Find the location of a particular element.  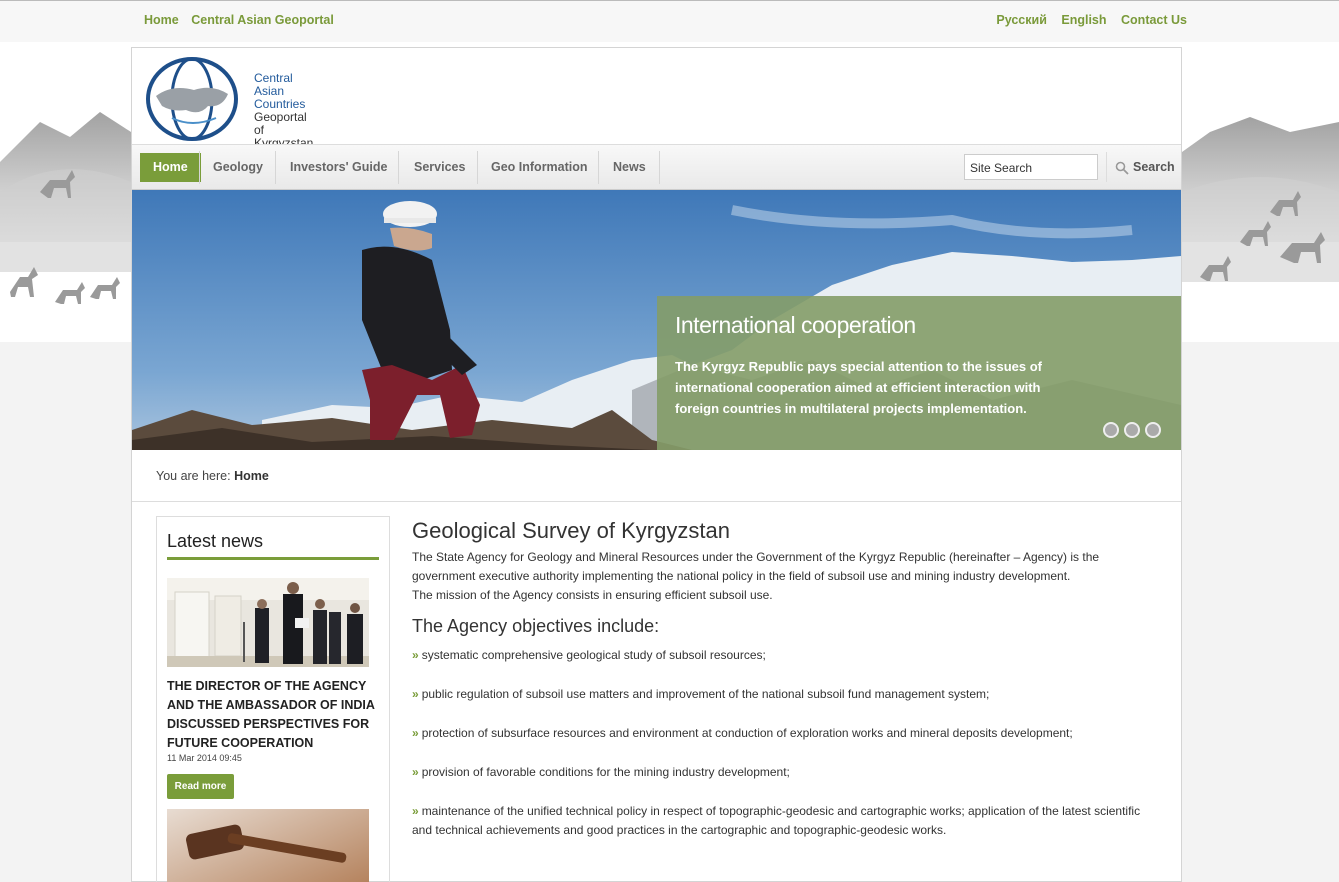

news-date-1: 11 Mar 2014 09:45 is located at coordinates (204, 758).